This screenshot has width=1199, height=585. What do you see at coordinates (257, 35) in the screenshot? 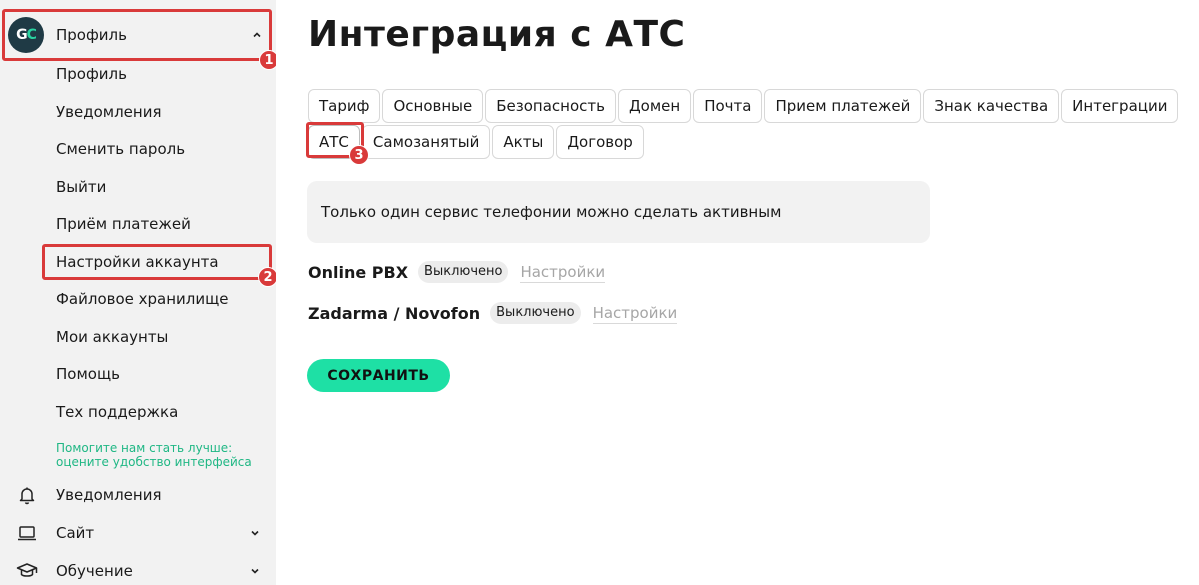
I see `chevron-up-icon` at bounding box center [257, 35].